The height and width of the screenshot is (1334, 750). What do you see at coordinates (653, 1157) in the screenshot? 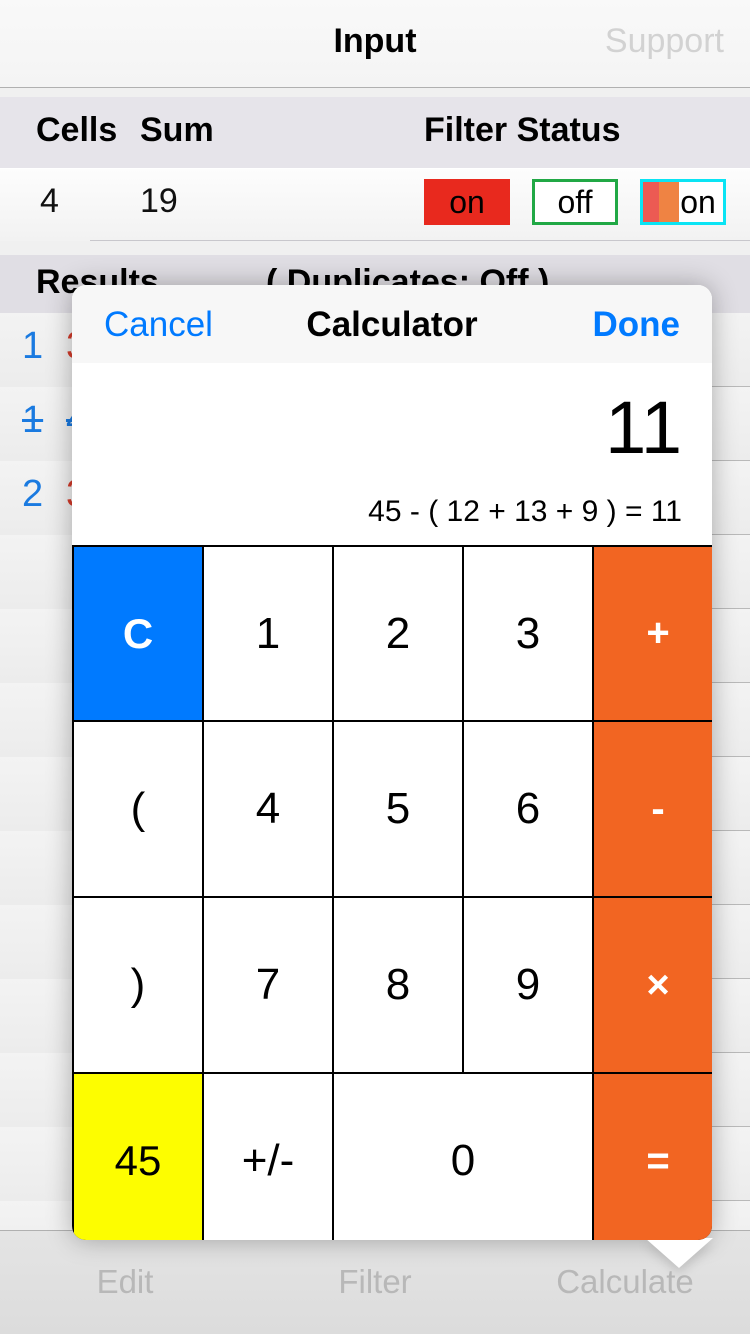
I see `key-equals: =` at bounding box center [653, 1157].